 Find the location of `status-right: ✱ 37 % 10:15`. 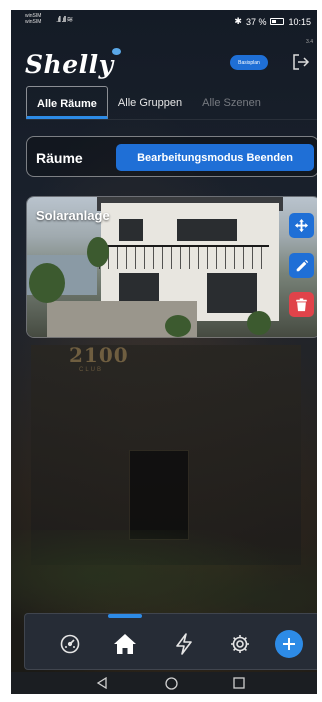

status-right: ✱ 37 % 10:15 is located at coordinates (272, 21).